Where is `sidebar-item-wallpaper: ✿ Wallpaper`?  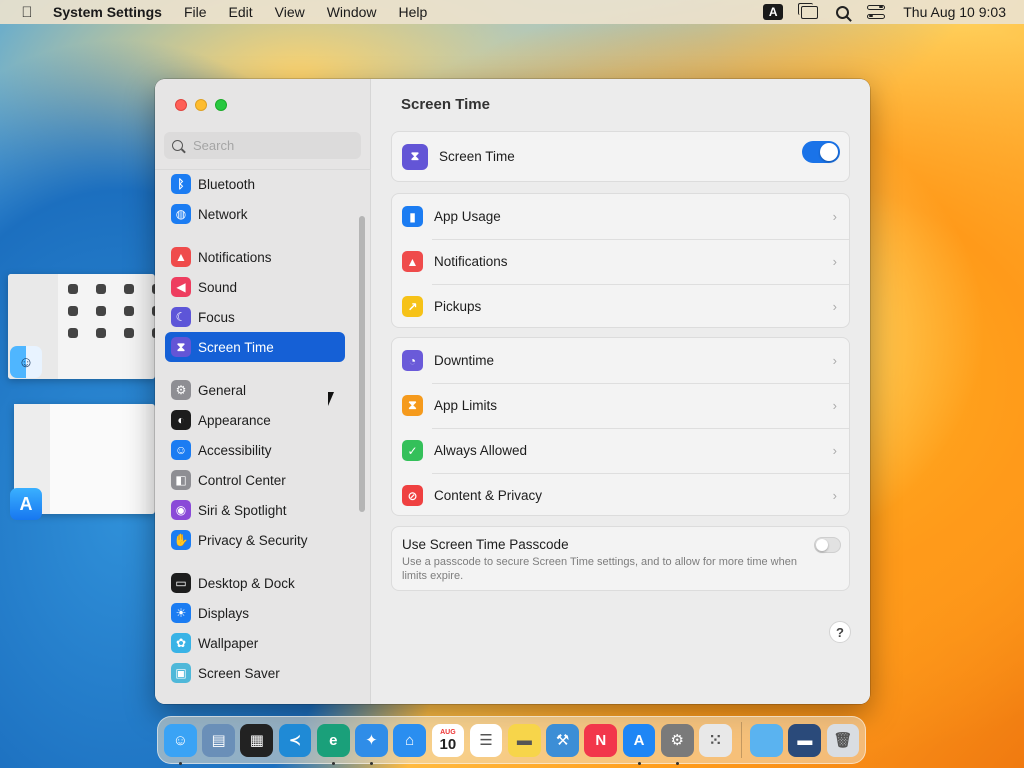 sidebar-item-wallpaper: ✿ Wallpaper is located at coordinates (255, 643).